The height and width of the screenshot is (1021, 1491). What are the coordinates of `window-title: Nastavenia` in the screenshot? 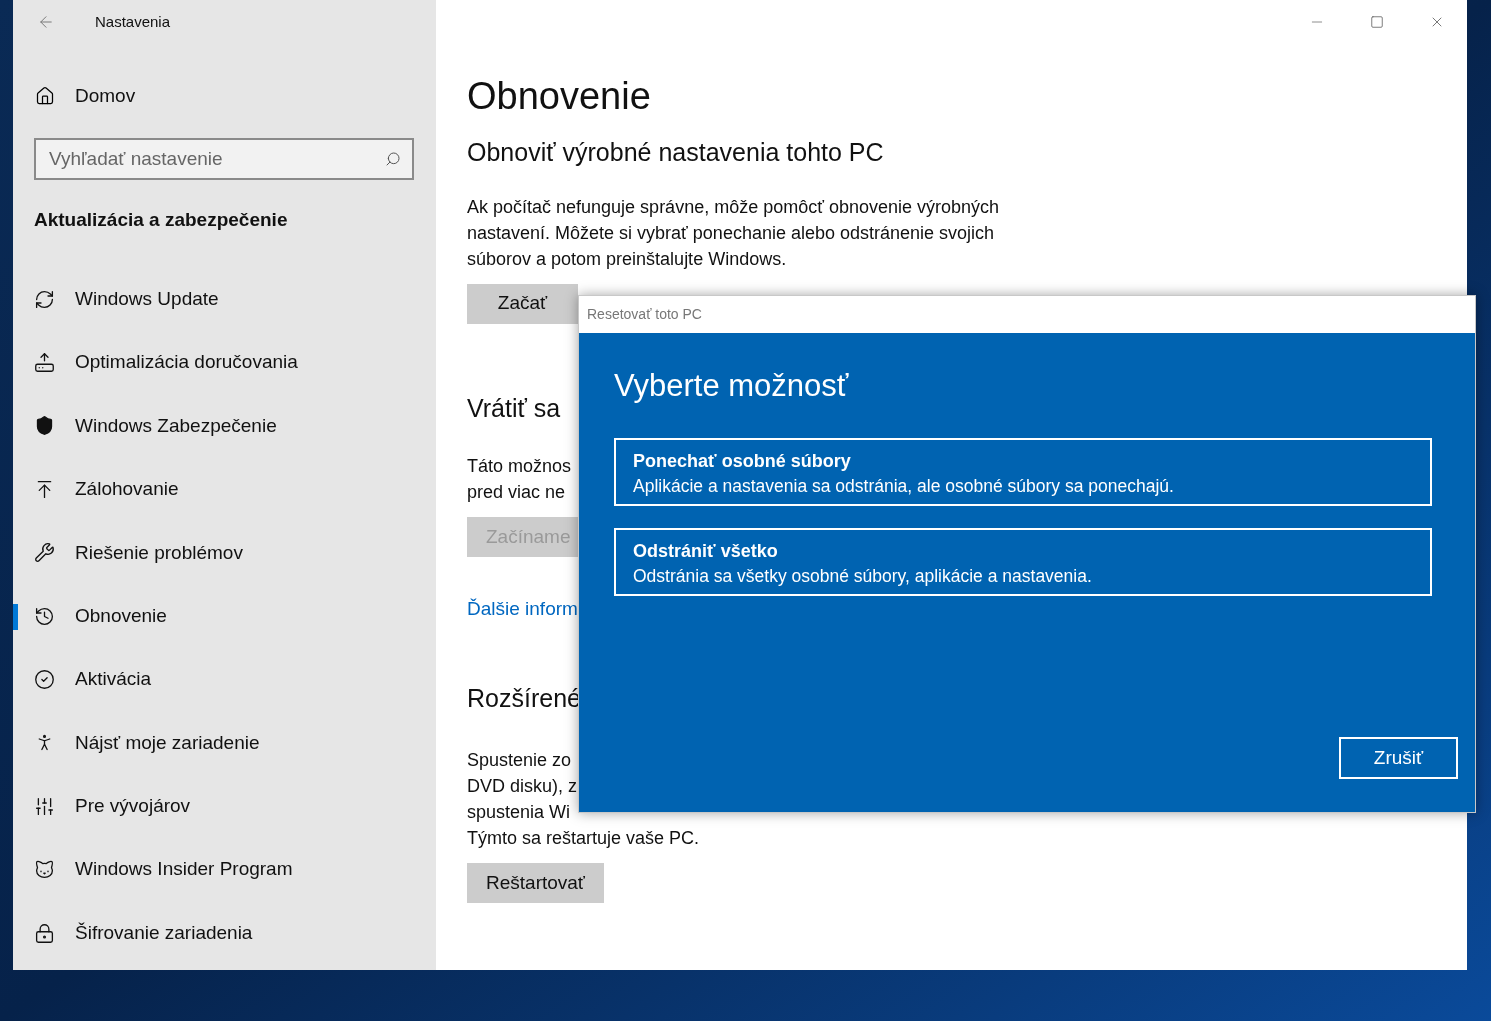 It's located at (133, 21).